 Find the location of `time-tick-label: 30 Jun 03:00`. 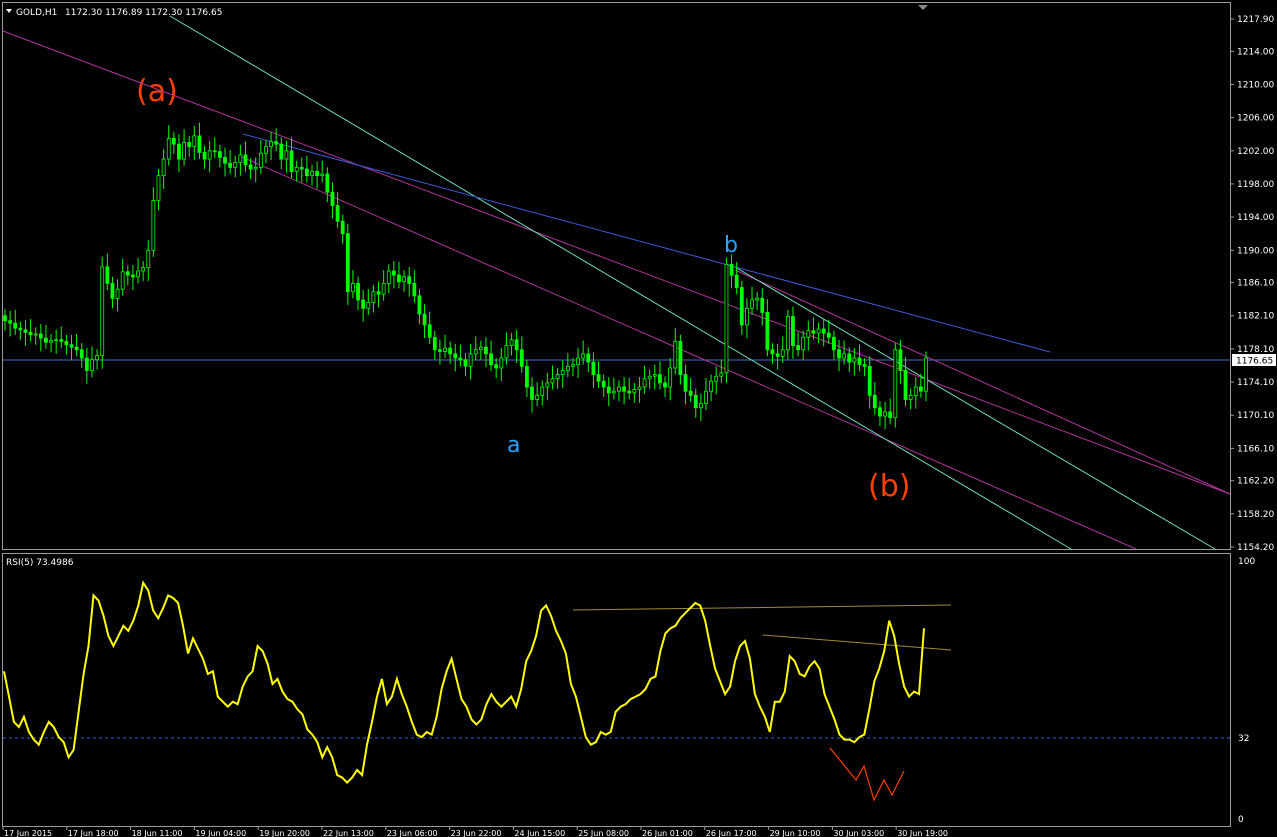

time-tick-label: 30 Jun 03:00 is located at coordinates (858, 833).